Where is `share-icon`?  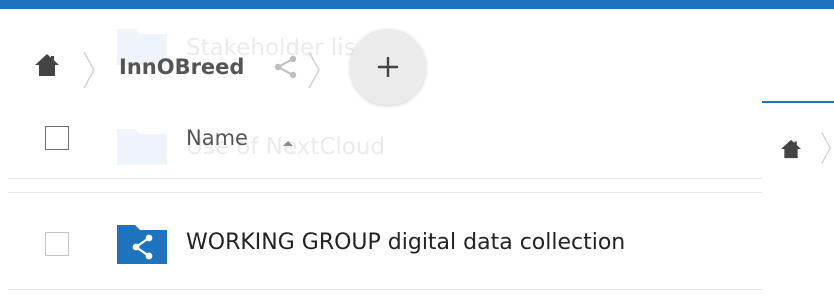 share-icon is located at coordinates (286, 67).